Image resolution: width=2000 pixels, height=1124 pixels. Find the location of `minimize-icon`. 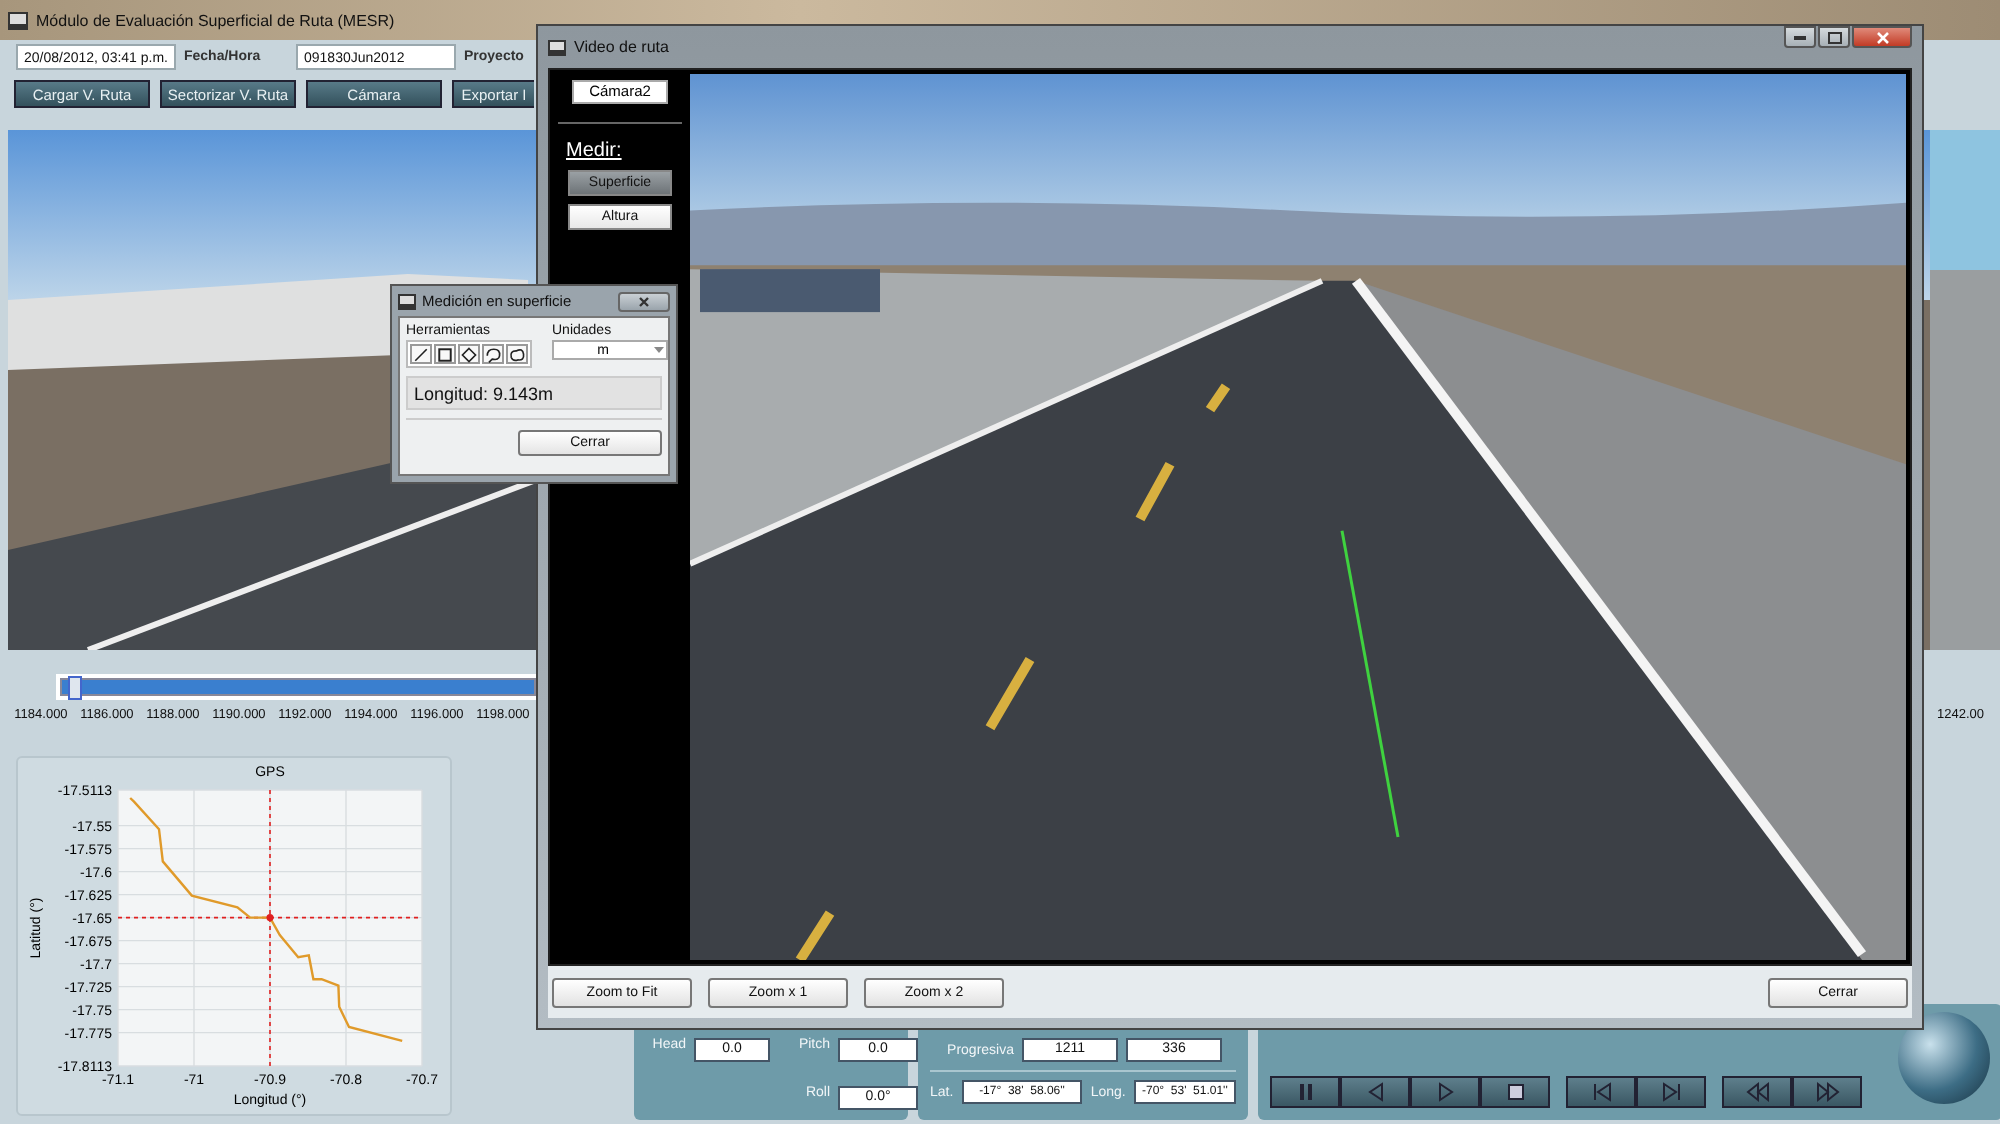

minimize-icon is located at coordinates (1800, 37).